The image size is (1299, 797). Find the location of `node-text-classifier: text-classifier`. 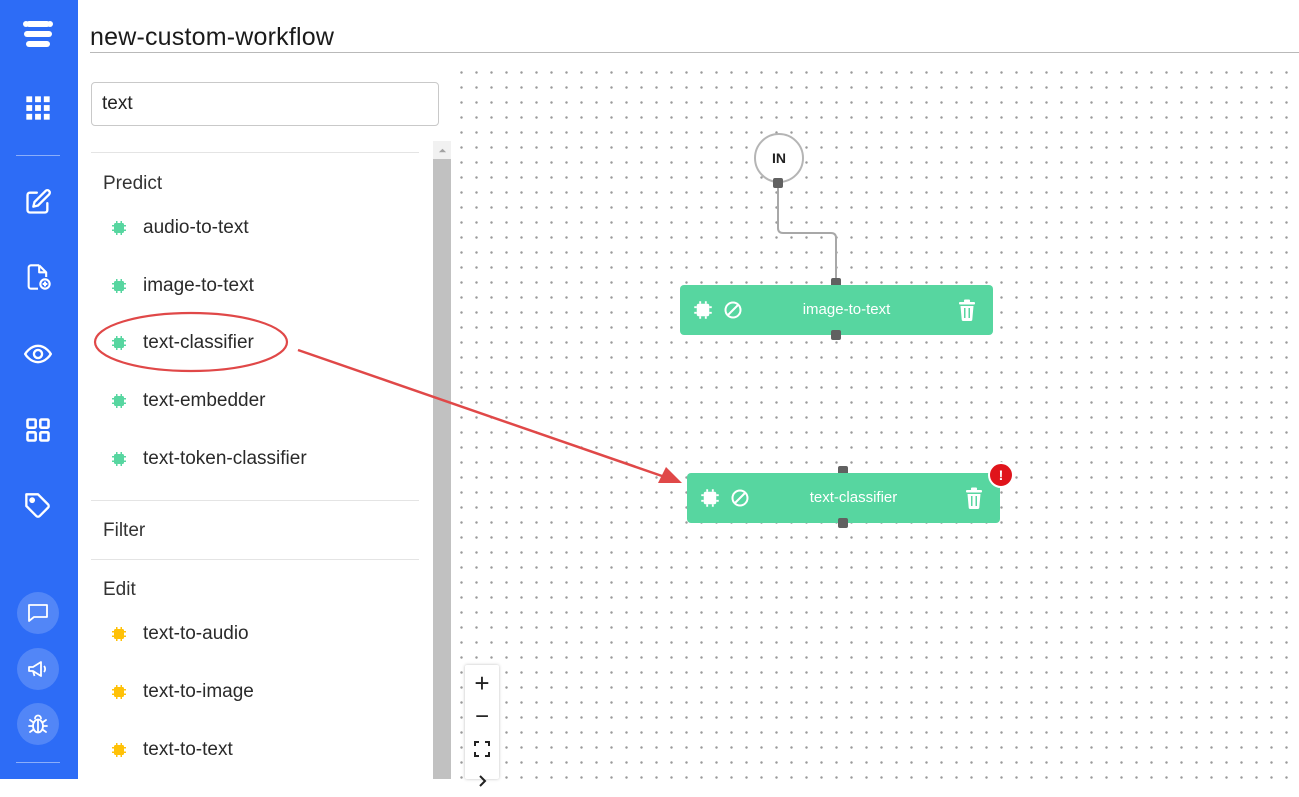

node-text-classifier: text-classifier is located at coordinates (843, 498).